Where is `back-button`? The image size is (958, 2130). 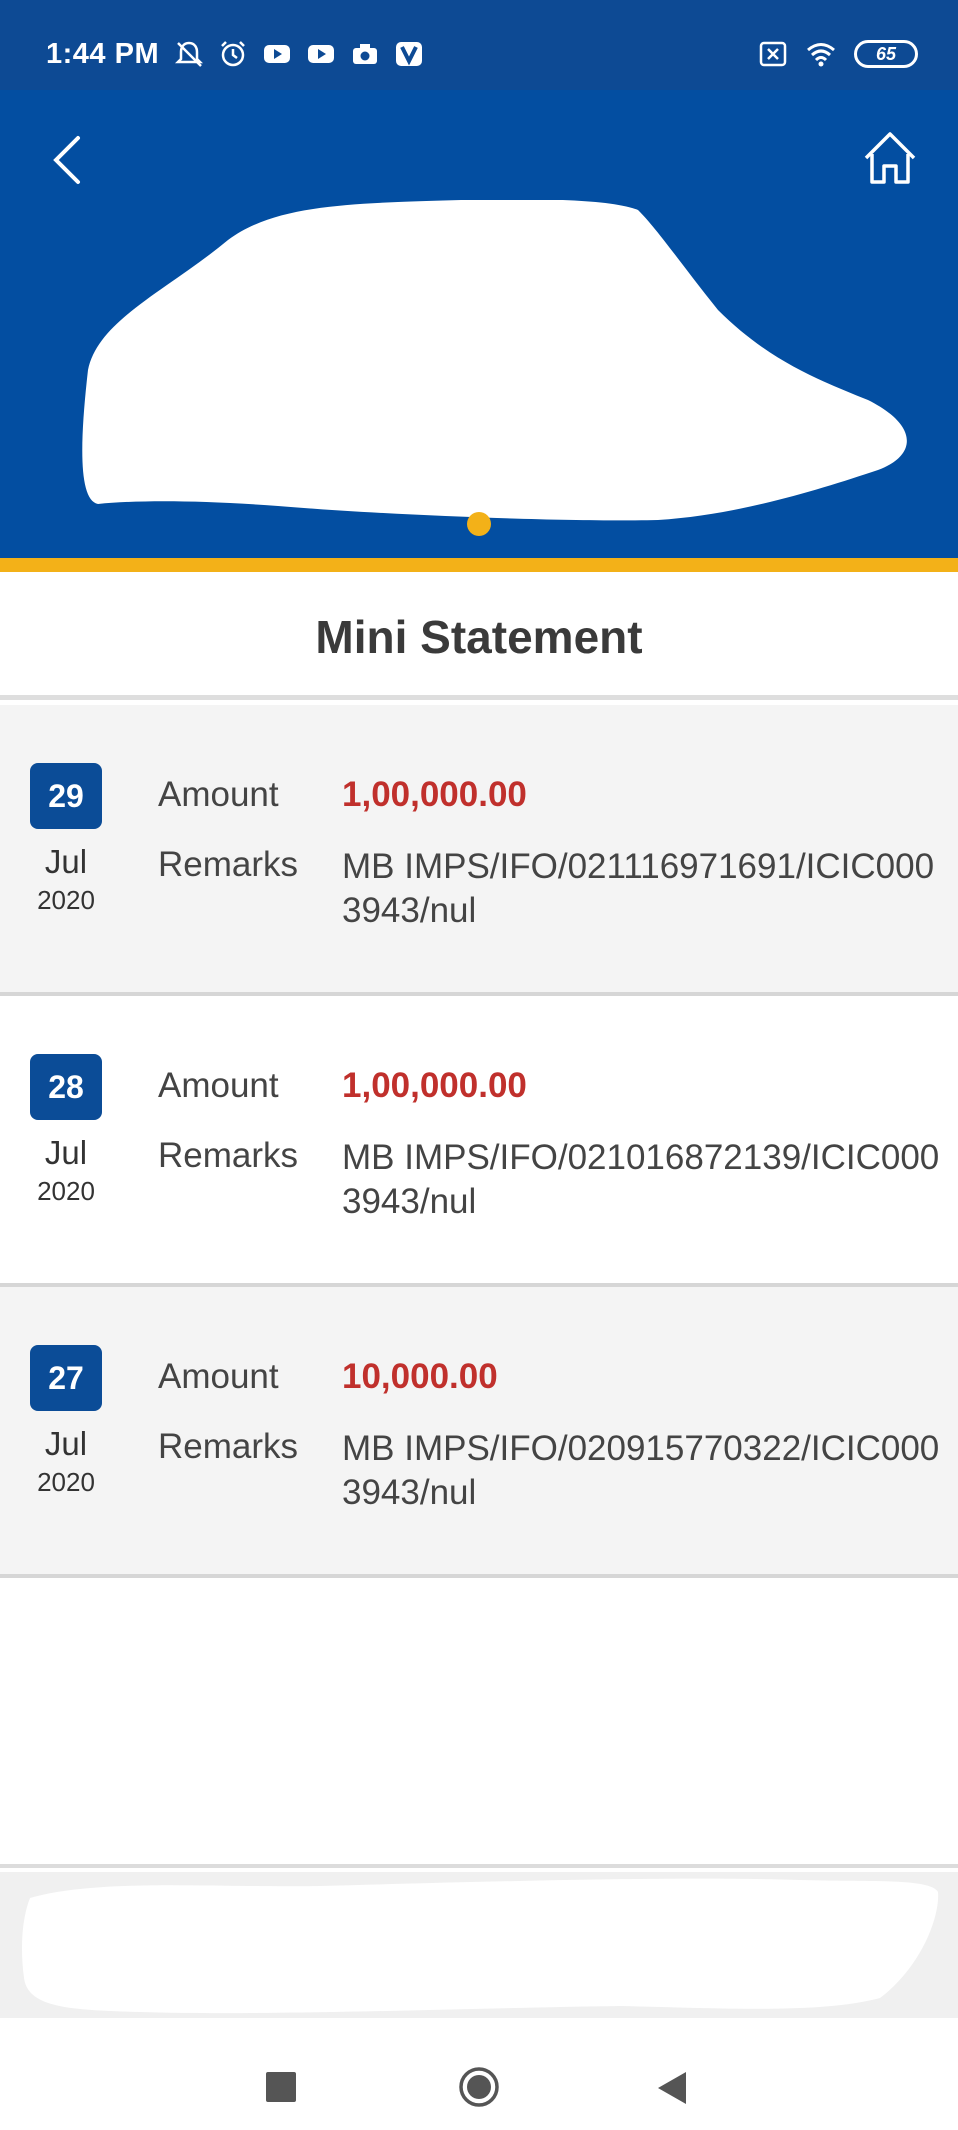 back-button is located at coordinates (68, 160).